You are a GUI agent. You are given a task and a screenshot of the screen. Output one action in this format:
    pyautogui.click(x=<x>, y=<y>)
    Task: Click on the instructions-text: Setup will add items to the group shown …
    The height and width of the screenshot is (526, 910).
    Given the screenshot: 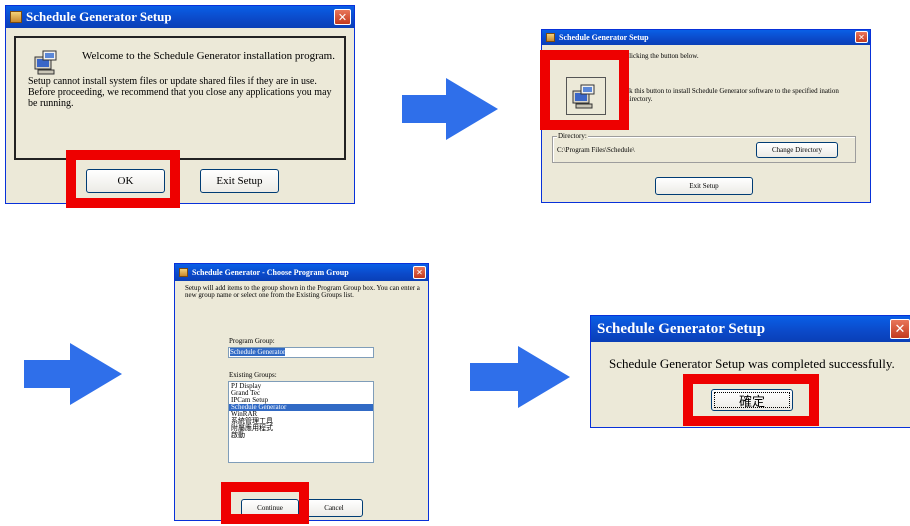 What is the action you would take?
    pyautogui.click(x=302, y=291)
    